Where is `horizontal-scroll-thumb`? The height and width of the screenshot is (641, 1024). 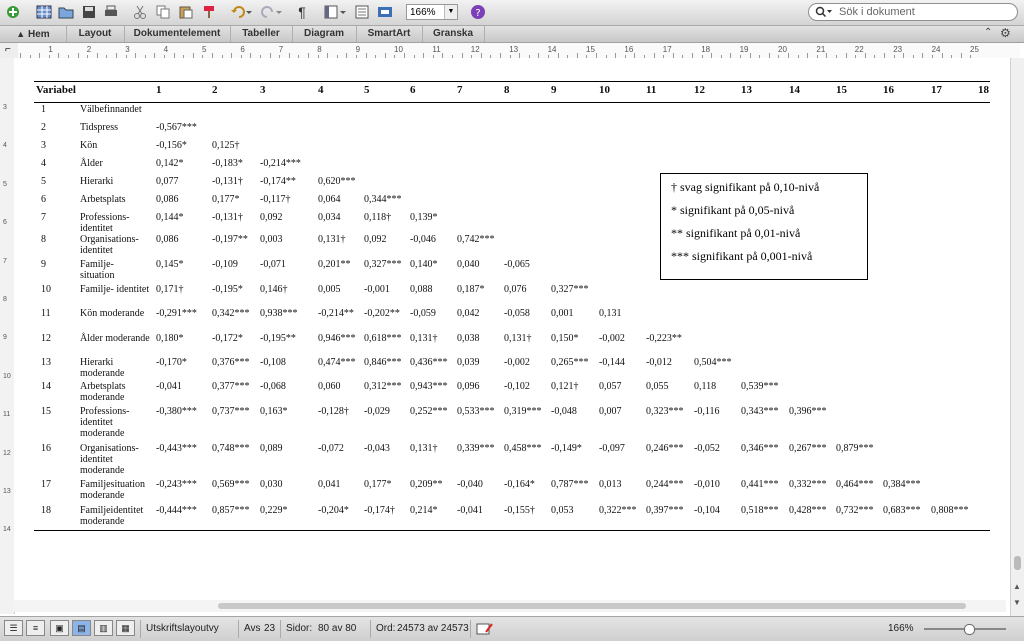 horizontal-scroll-thumb is located at coordinates (592, 606).